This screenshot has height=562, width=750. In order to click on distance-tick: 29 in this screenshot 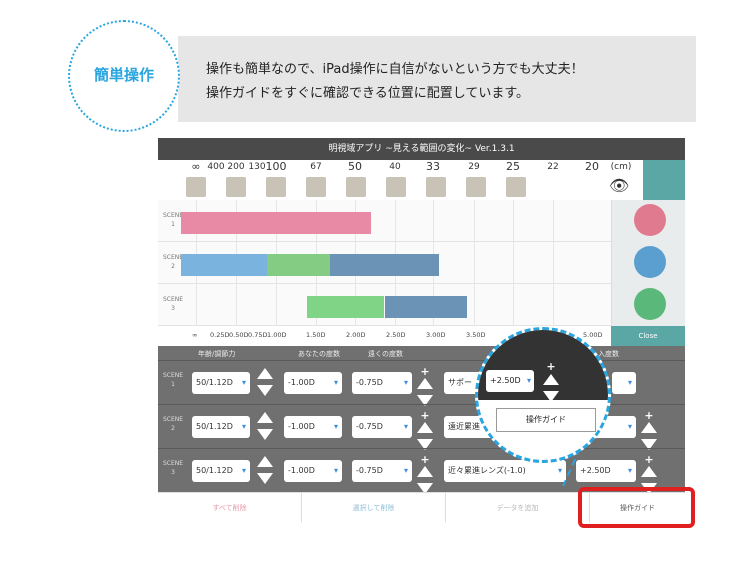, I will do `click(474, 167)`.